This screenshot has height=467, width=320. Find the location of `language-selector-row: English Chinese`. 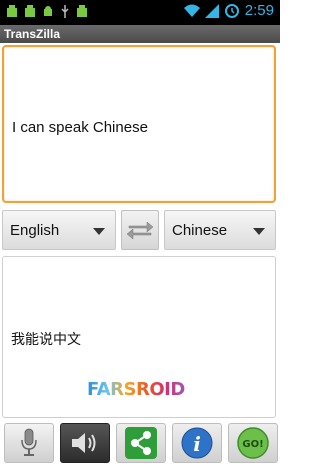

language-selector-row: English Chinese is located at coordinates (140, 230).